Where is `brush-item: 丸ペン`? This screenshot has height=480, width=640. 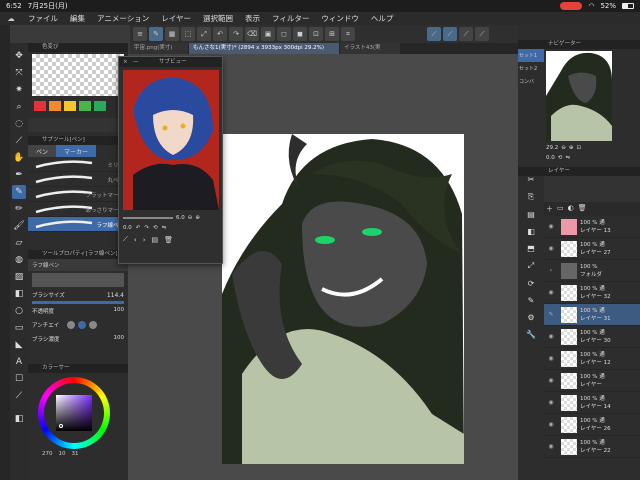
brush-item: 丸ペン is located at coordinates (78, 179).